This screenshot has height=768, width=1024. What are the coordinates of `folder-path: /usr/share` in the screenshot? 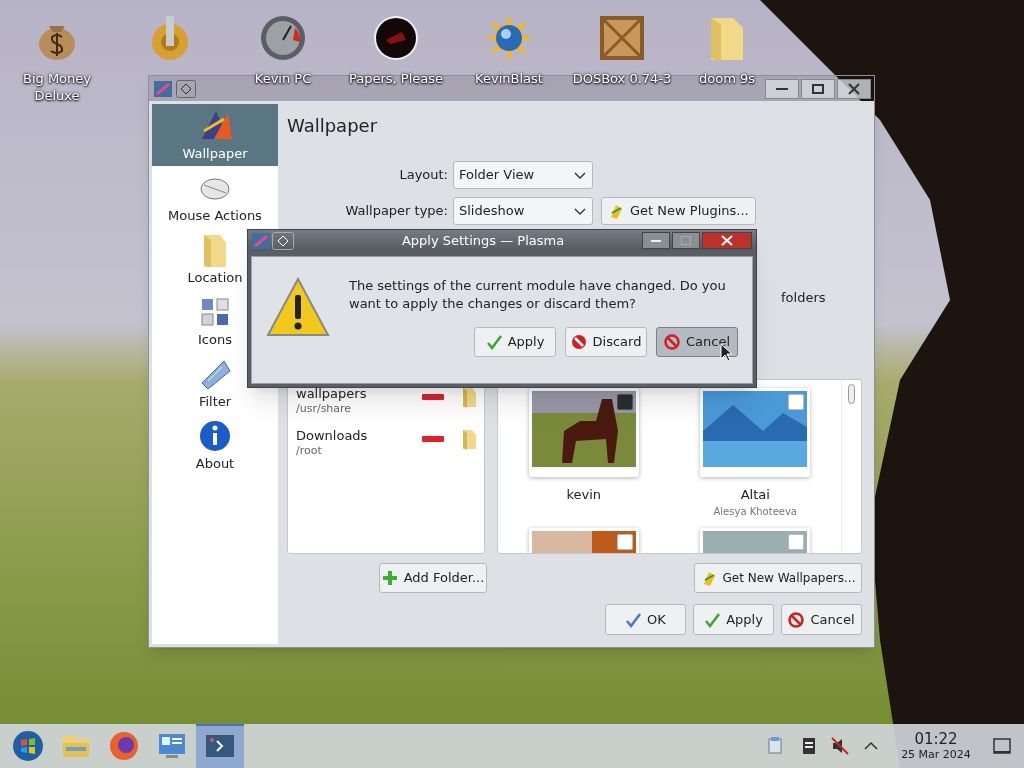 It's located at (324, 409).